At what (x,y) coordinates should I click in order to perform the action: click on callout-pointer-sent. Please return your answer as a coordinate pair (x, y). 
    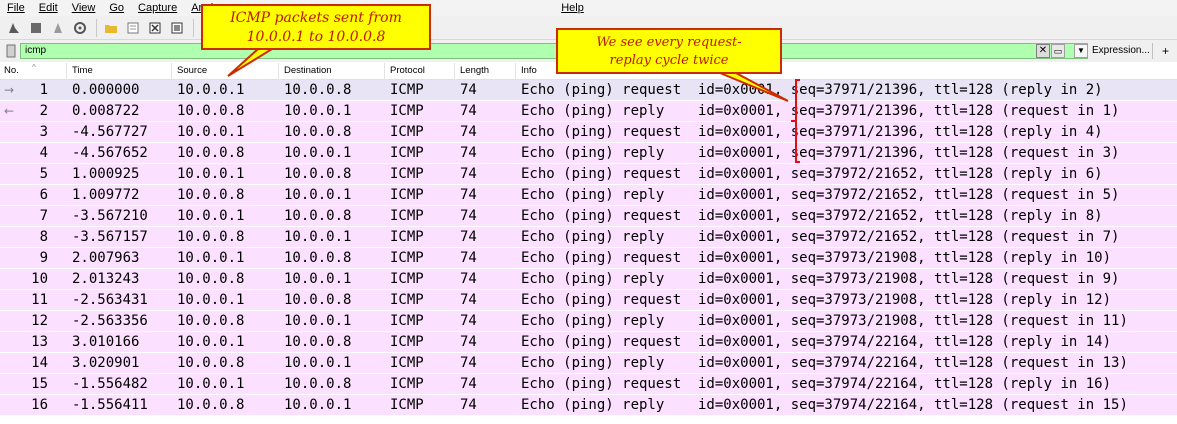
    Looking at the image, I should click on (251, 62).